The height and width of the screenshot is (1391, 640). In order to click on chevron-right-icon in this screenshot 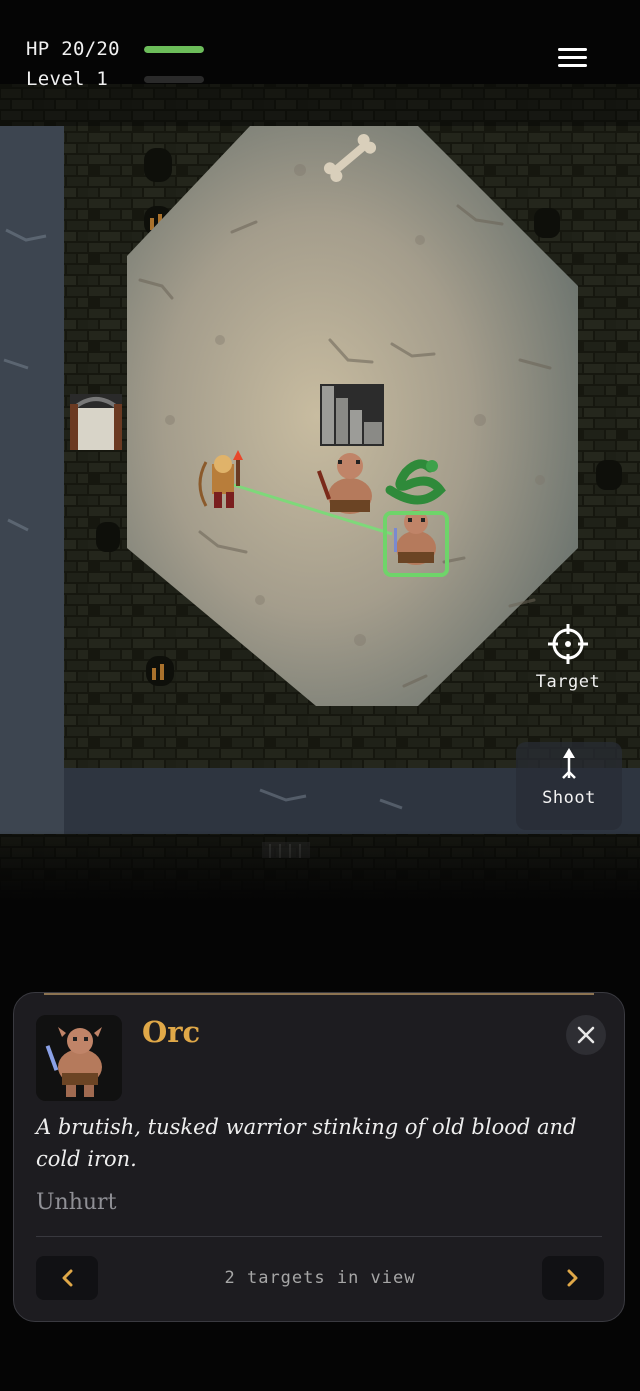, I will do `click(572, 1278)`.